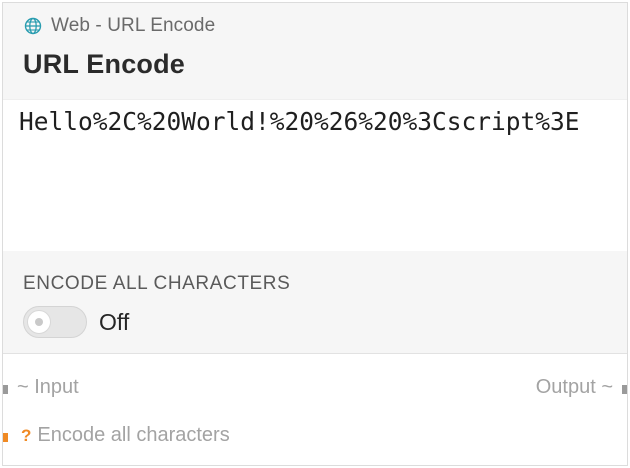  I want to click on param-port-text: Encode all characters, so click(133, 435).